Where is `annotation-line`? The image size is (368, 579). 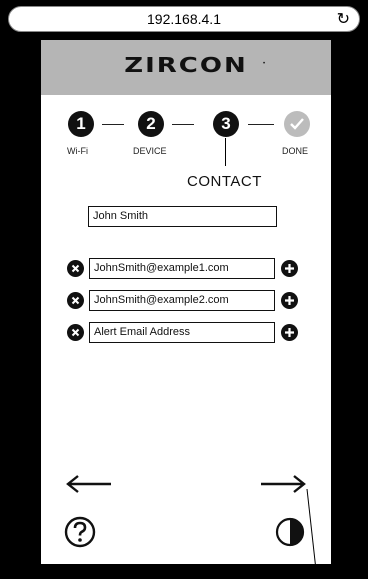
annotation-line is located at coordinates (312, 533).